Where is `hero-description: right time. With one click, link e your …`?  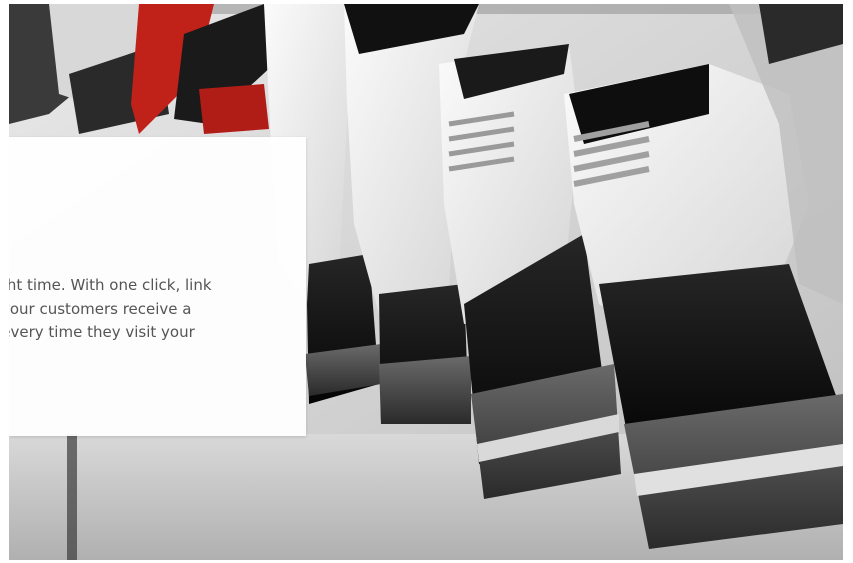
hero-description: right time. With one click, link e your … is located at coordinates (157, 309).